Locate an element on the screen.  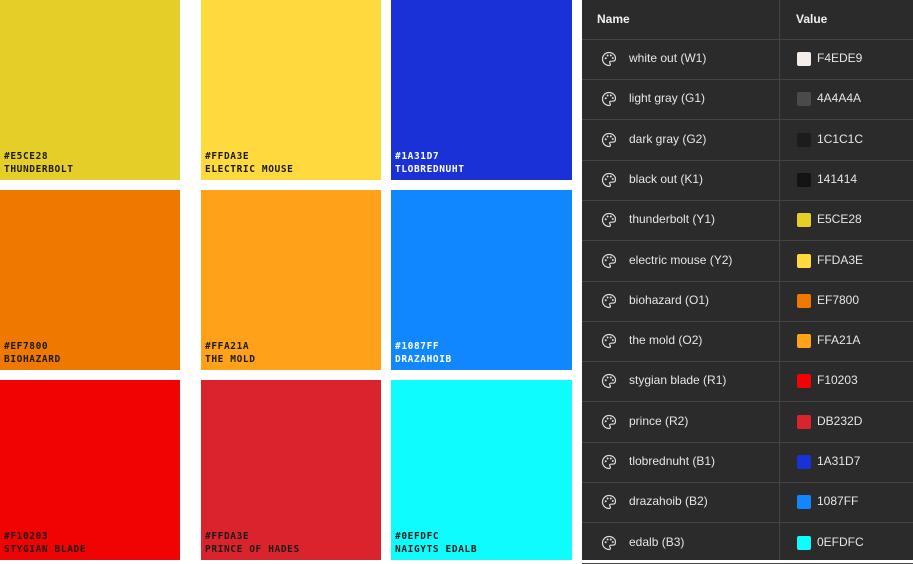
color-name: tlobrednuht (B1) is located at coordinates (672, 461).